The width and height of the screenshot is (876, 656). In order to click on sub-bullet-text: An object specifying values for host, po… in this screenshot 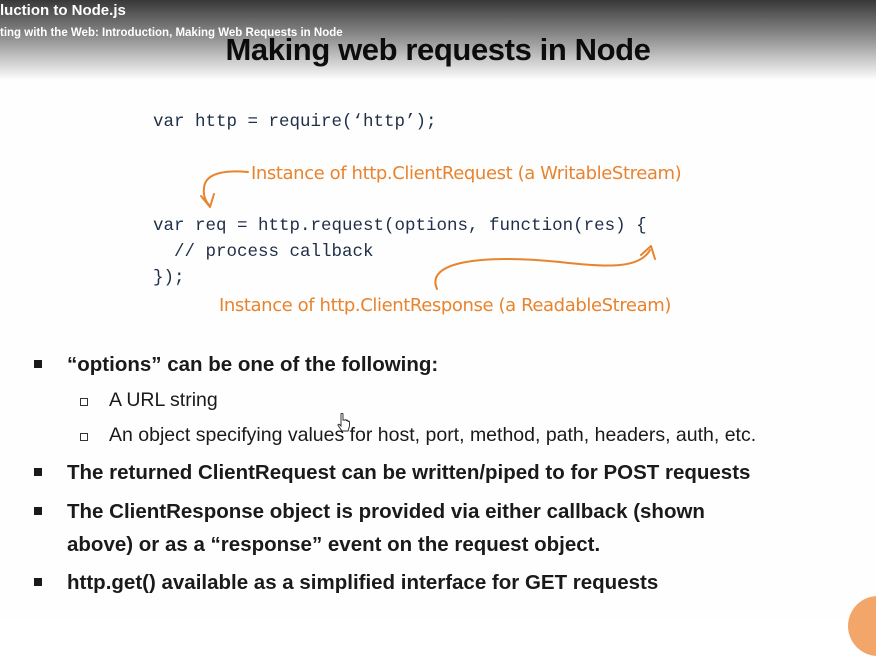, I will do `click(433, 435)`.